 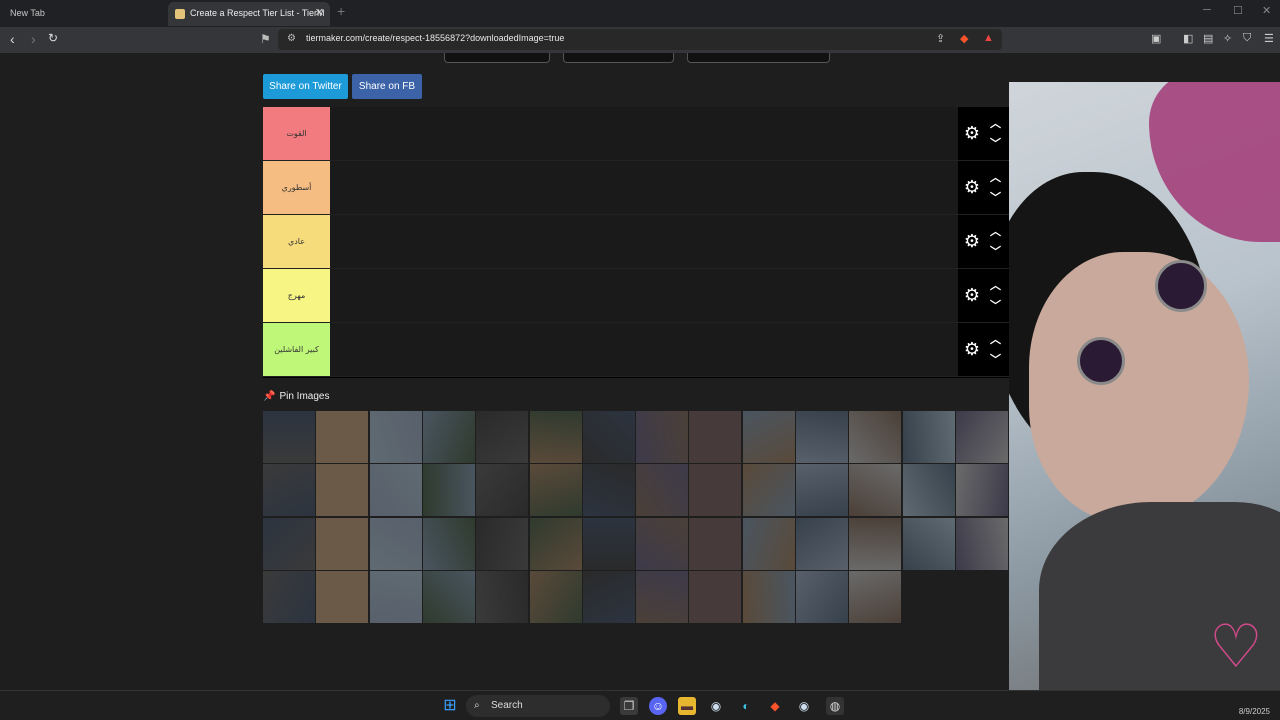 What do you see at coordinates (1269, 38) in the screenshot?
I see `menu-icon: ☰` at bounding box center [1269, 38].